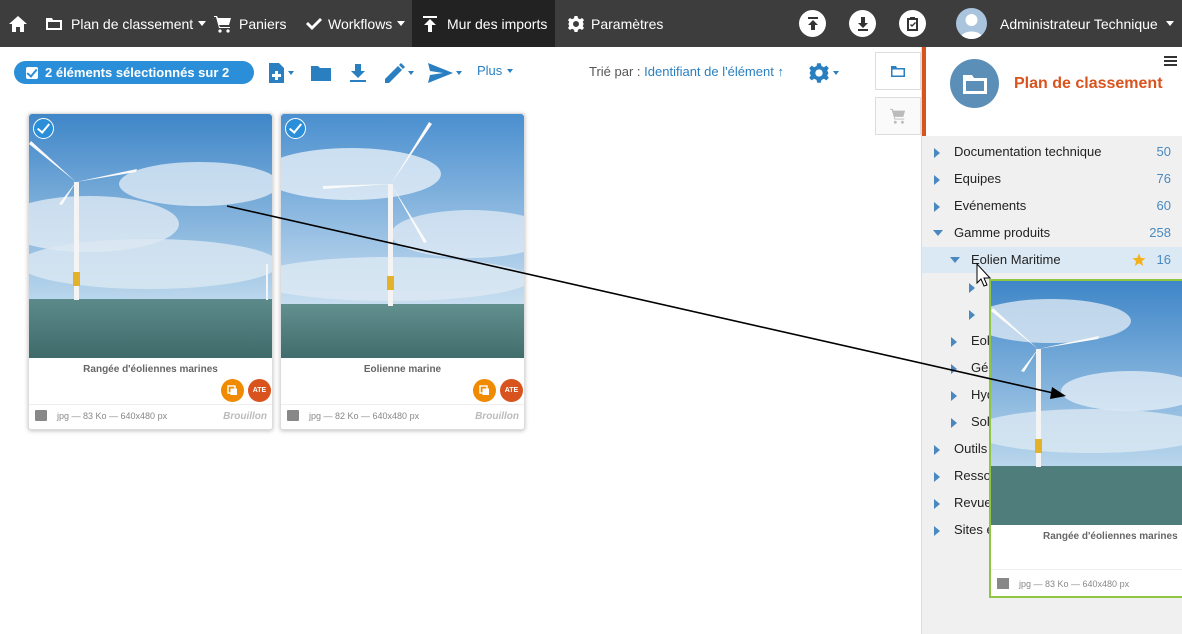 The width and height of the screenshot is (1182, 634). What do you see at coordinates (1163, 205) in the screenshot?
I see `tree-item-count: 60` at bounding box center [1163, 205].